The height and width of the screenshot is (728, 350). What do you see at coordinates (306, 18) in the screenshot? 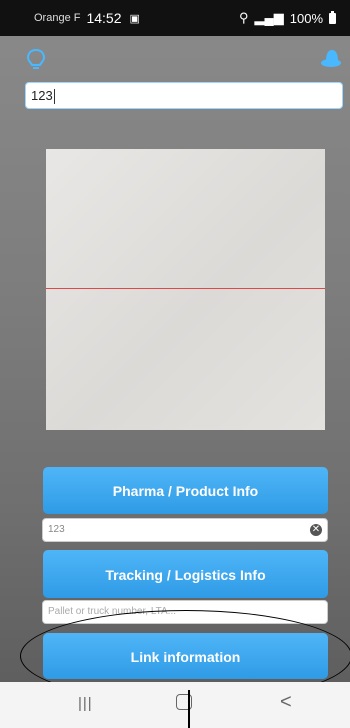
I see `battery-level: 100%` at bounding box center [306, 18].